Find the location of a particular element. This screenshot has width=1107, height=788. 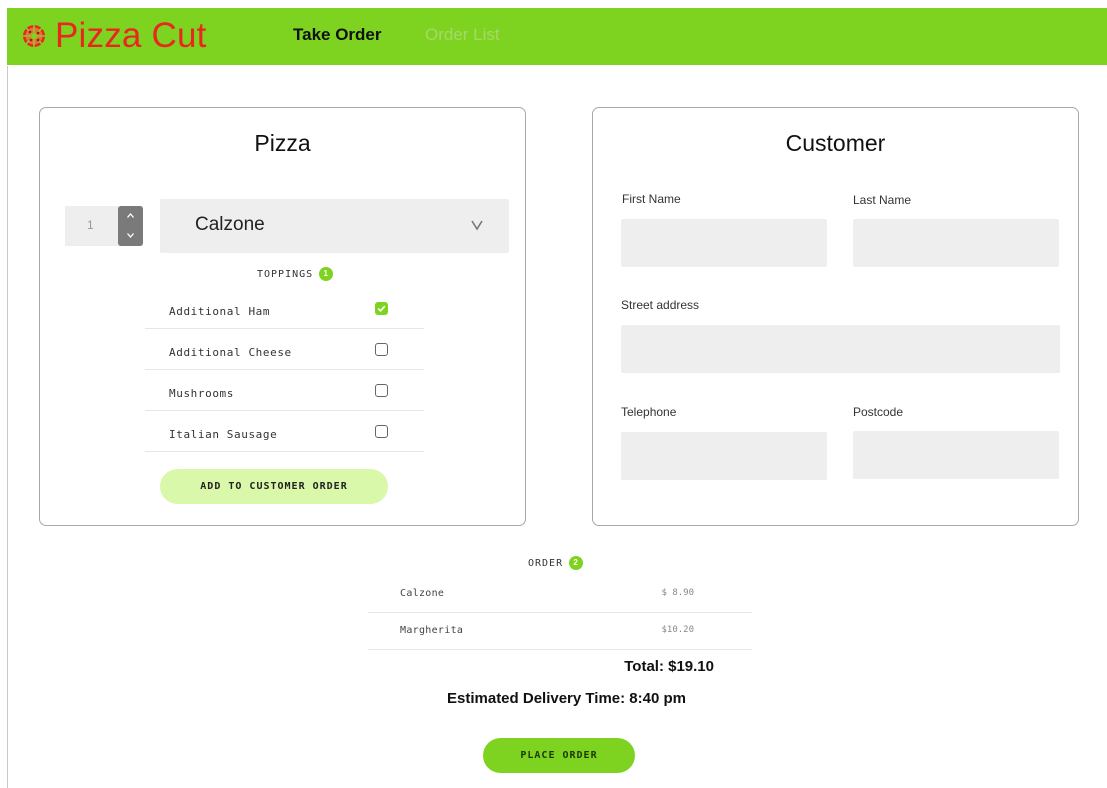

chevron-up-icon is located at coordinates (130, 215).